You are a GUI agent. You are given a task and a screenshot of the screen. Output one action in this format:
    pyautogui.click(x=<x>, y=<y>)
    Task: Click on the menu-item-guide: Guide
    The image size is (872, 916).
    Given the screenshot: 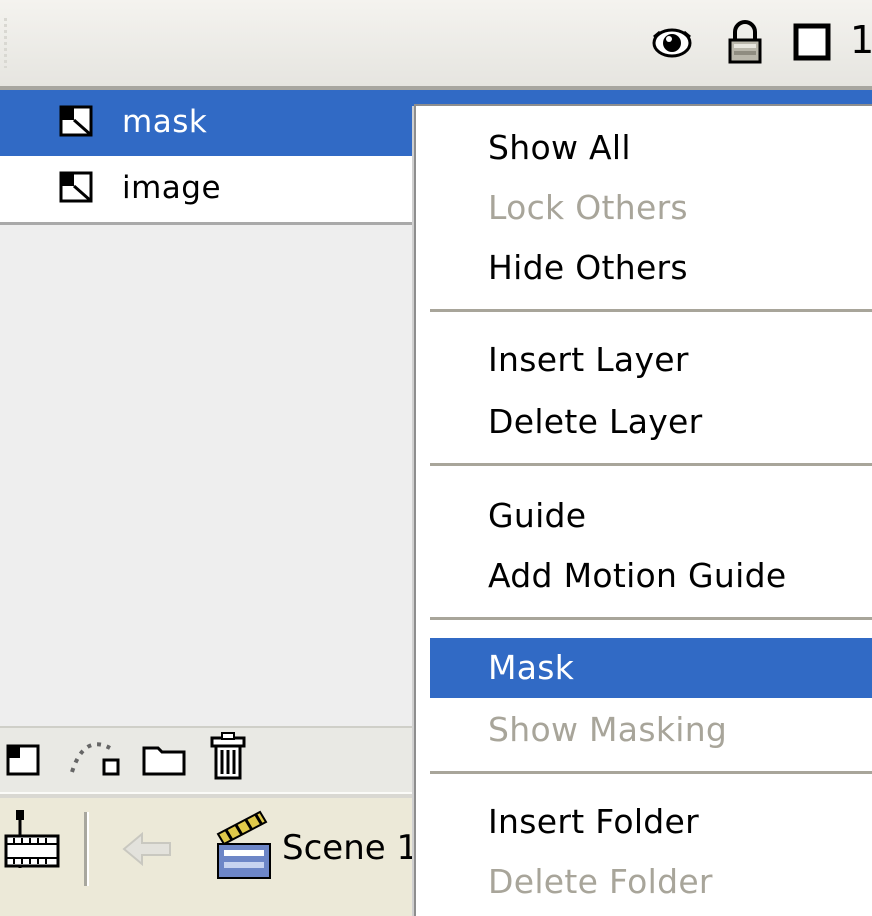 What is the action you would take?
    pyautogui.click(x=651, y=516)
    